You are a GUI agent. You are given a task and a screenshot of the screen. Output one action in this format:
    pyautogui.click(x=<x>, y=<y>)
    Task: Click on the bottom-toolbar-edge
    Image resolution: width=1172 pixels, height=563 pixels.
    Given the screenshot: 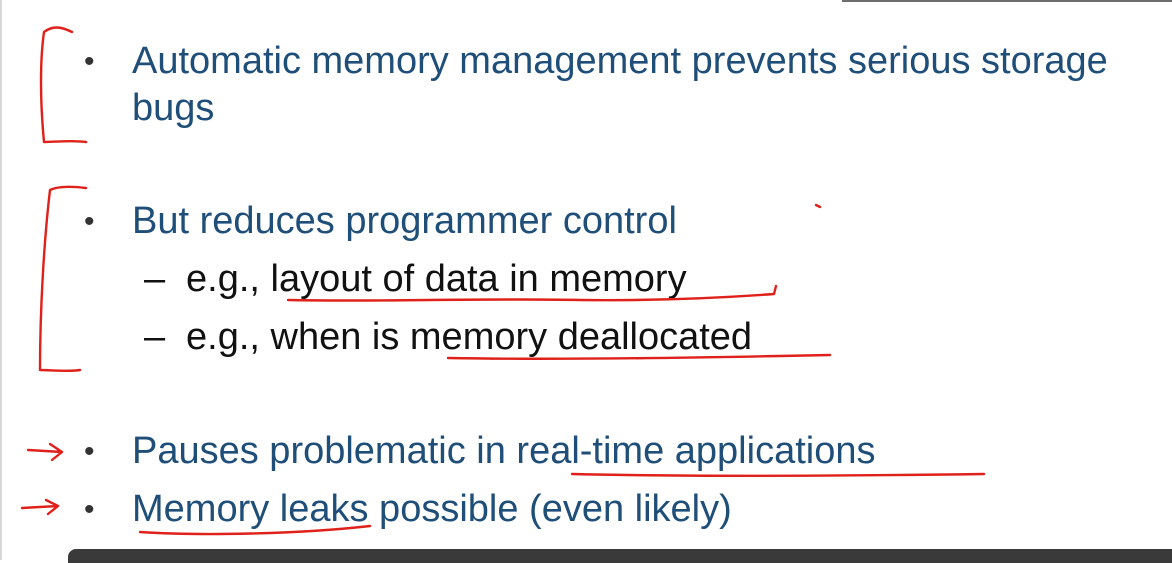 What is the action you would take?
    pyautogui.click(x=620, y=556)
    